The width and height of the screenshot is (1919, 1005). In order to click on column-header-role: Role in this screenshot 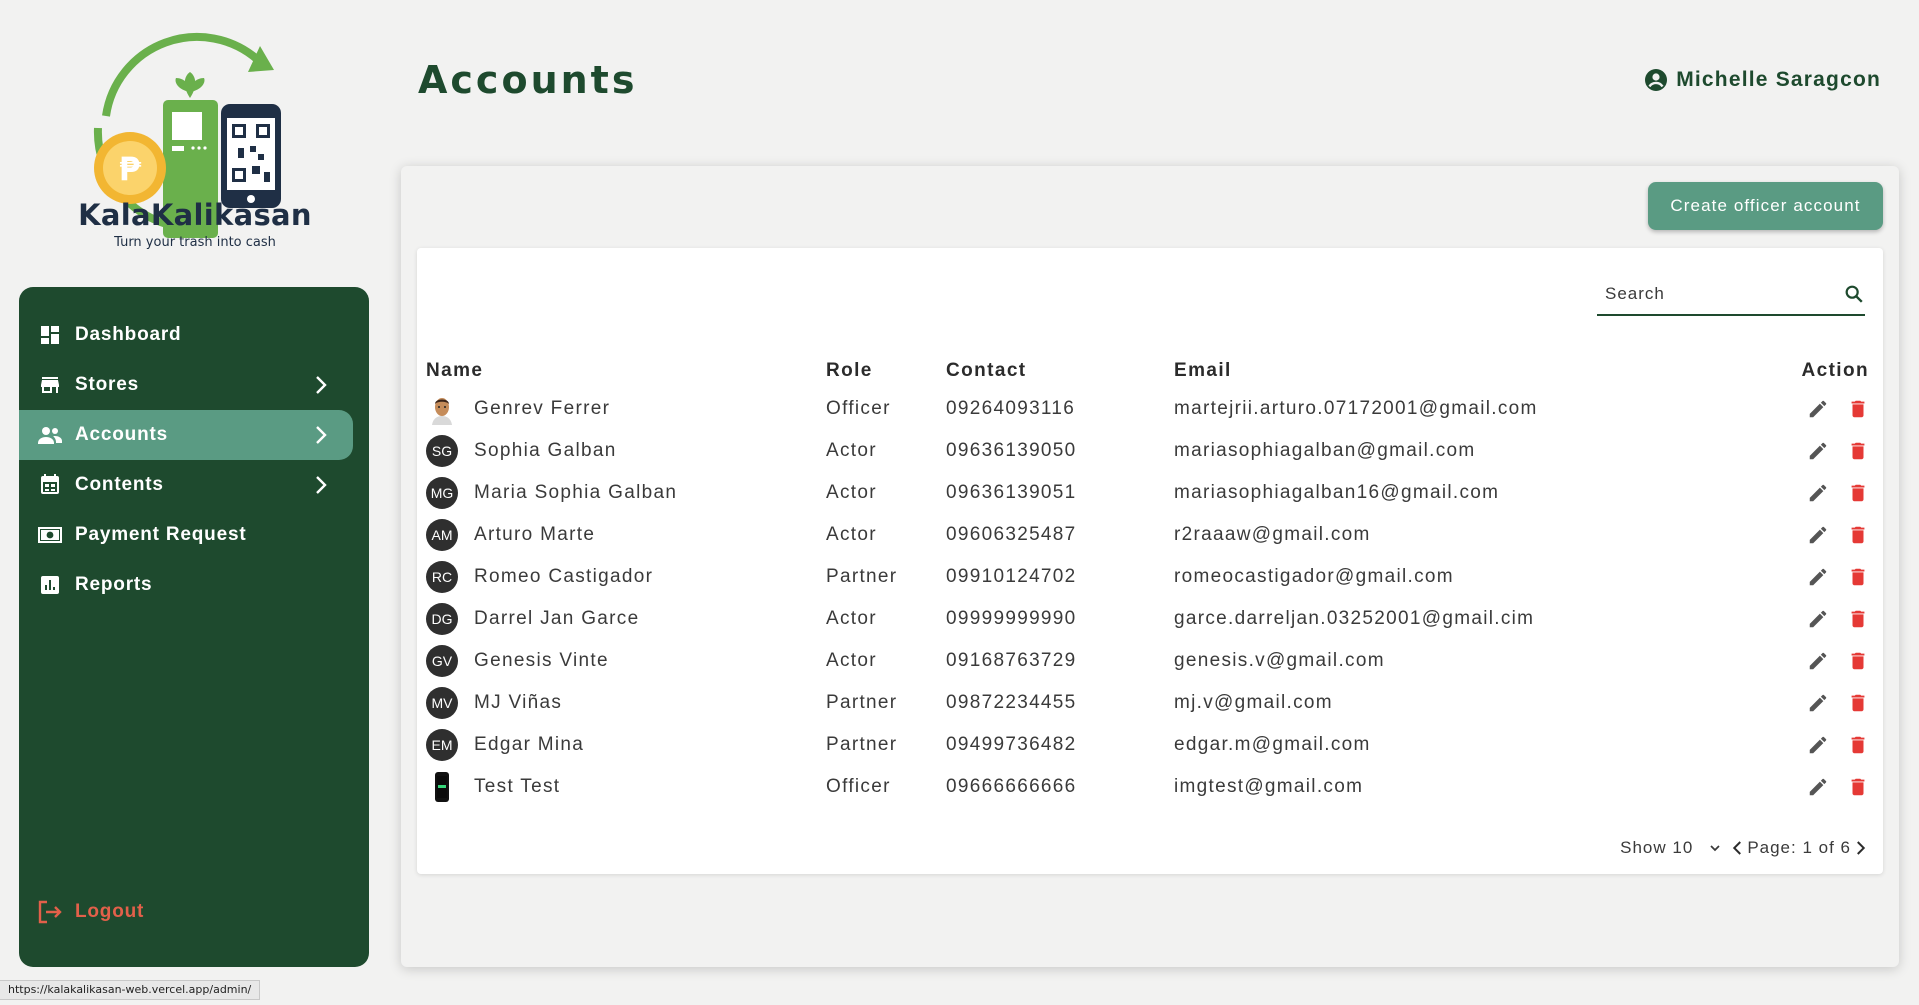, I will do `click(886, 368)`.